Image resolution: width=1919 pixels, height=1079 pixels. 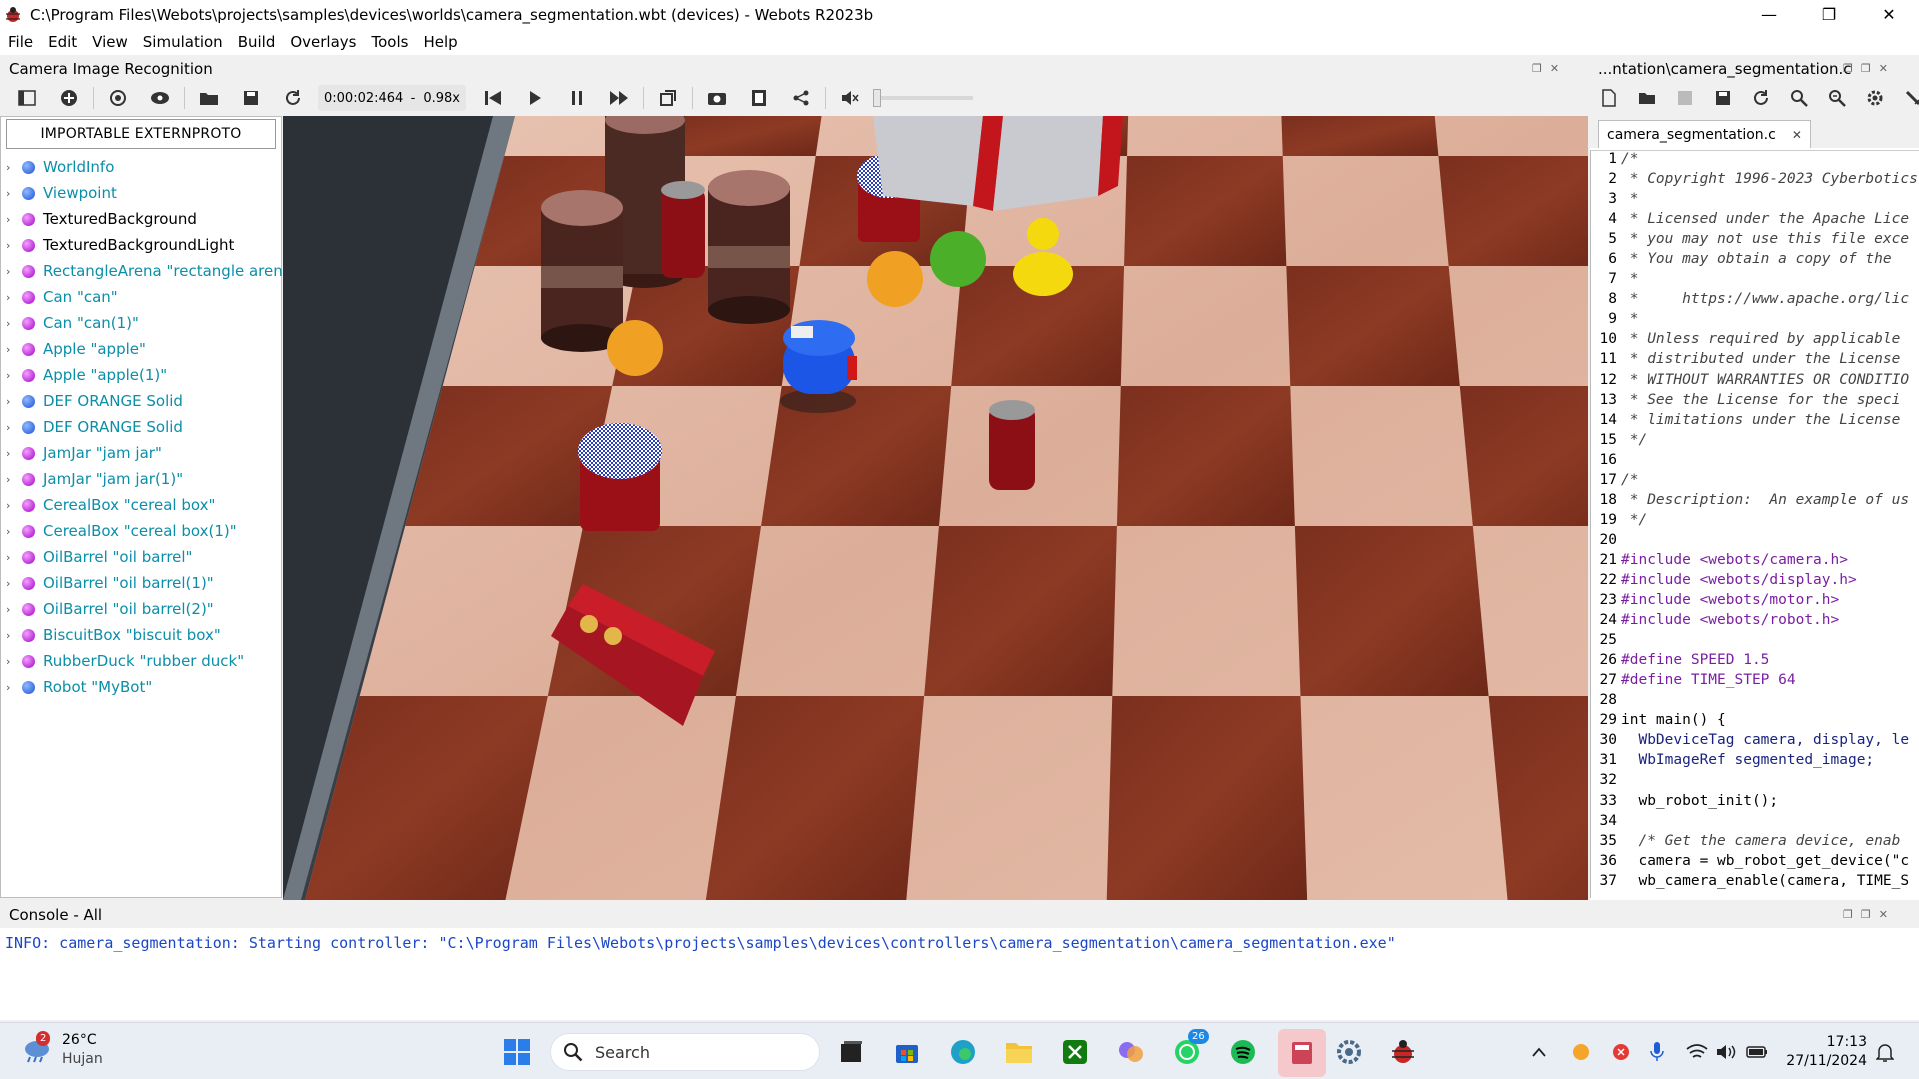 What do you see at coordinates (685, 1052) in the screenshot?
I see `taskbar-search: Search` at bounding box center [685, 1052].